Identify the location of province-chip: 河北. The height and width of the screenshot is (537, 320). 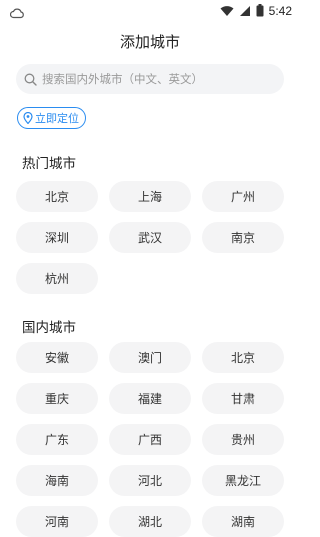
(150, 480).